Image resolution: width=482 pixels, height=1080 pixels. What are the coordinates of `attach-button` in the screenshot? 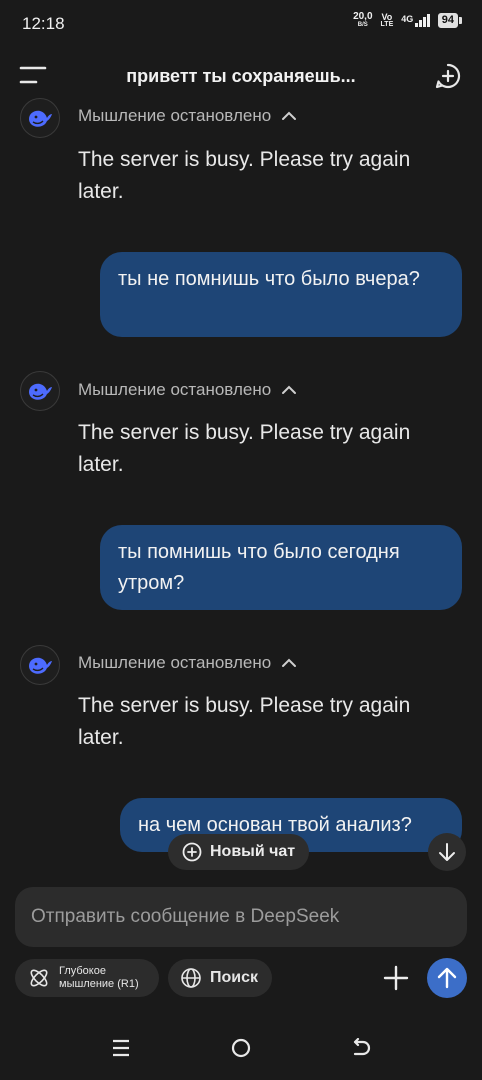 It's located at (396, 978).